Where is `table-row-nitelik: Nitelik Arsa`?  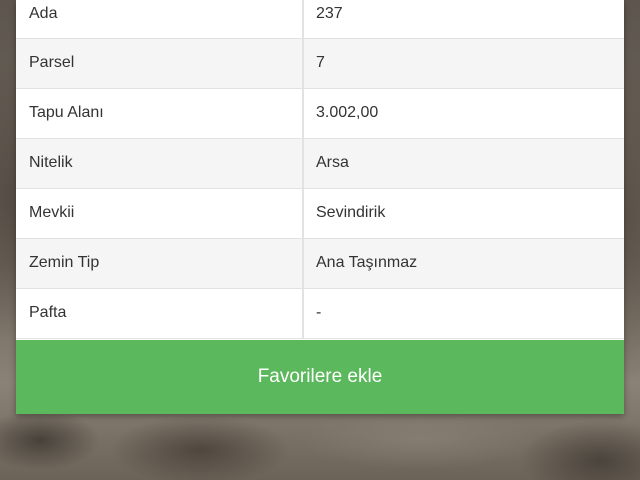
table-row-nitelik: Nitelik Arsa is located at coordinates (320, 163).